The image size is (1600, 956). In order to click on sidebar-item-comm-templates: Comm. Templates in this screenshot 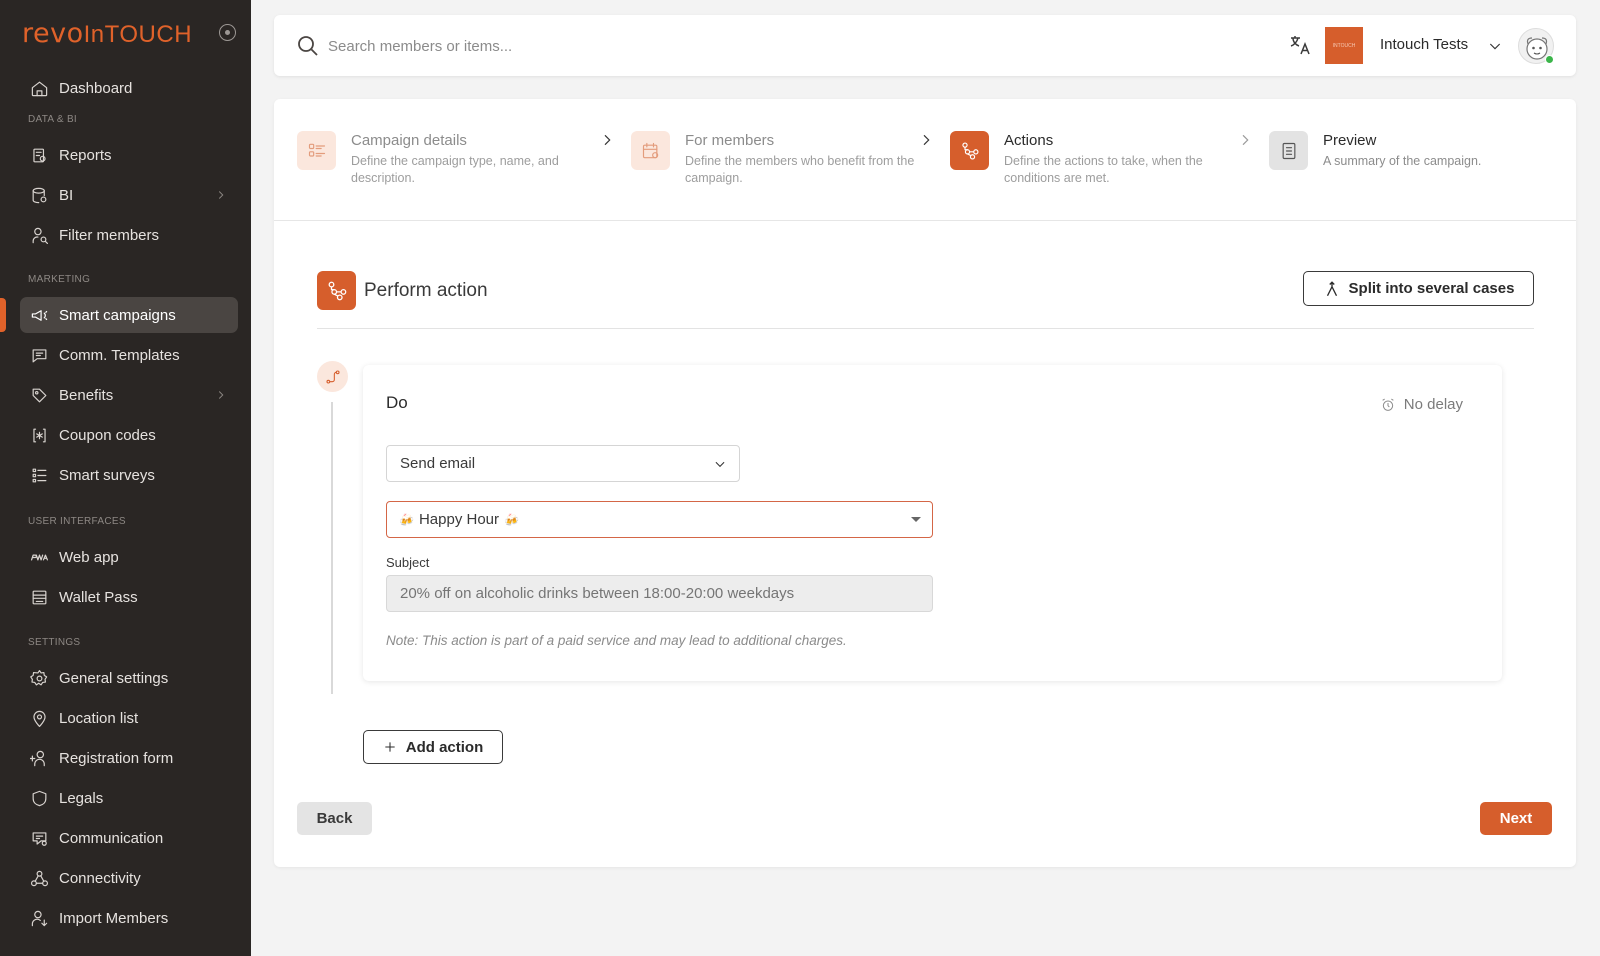, I will do `click(129, 355)`.